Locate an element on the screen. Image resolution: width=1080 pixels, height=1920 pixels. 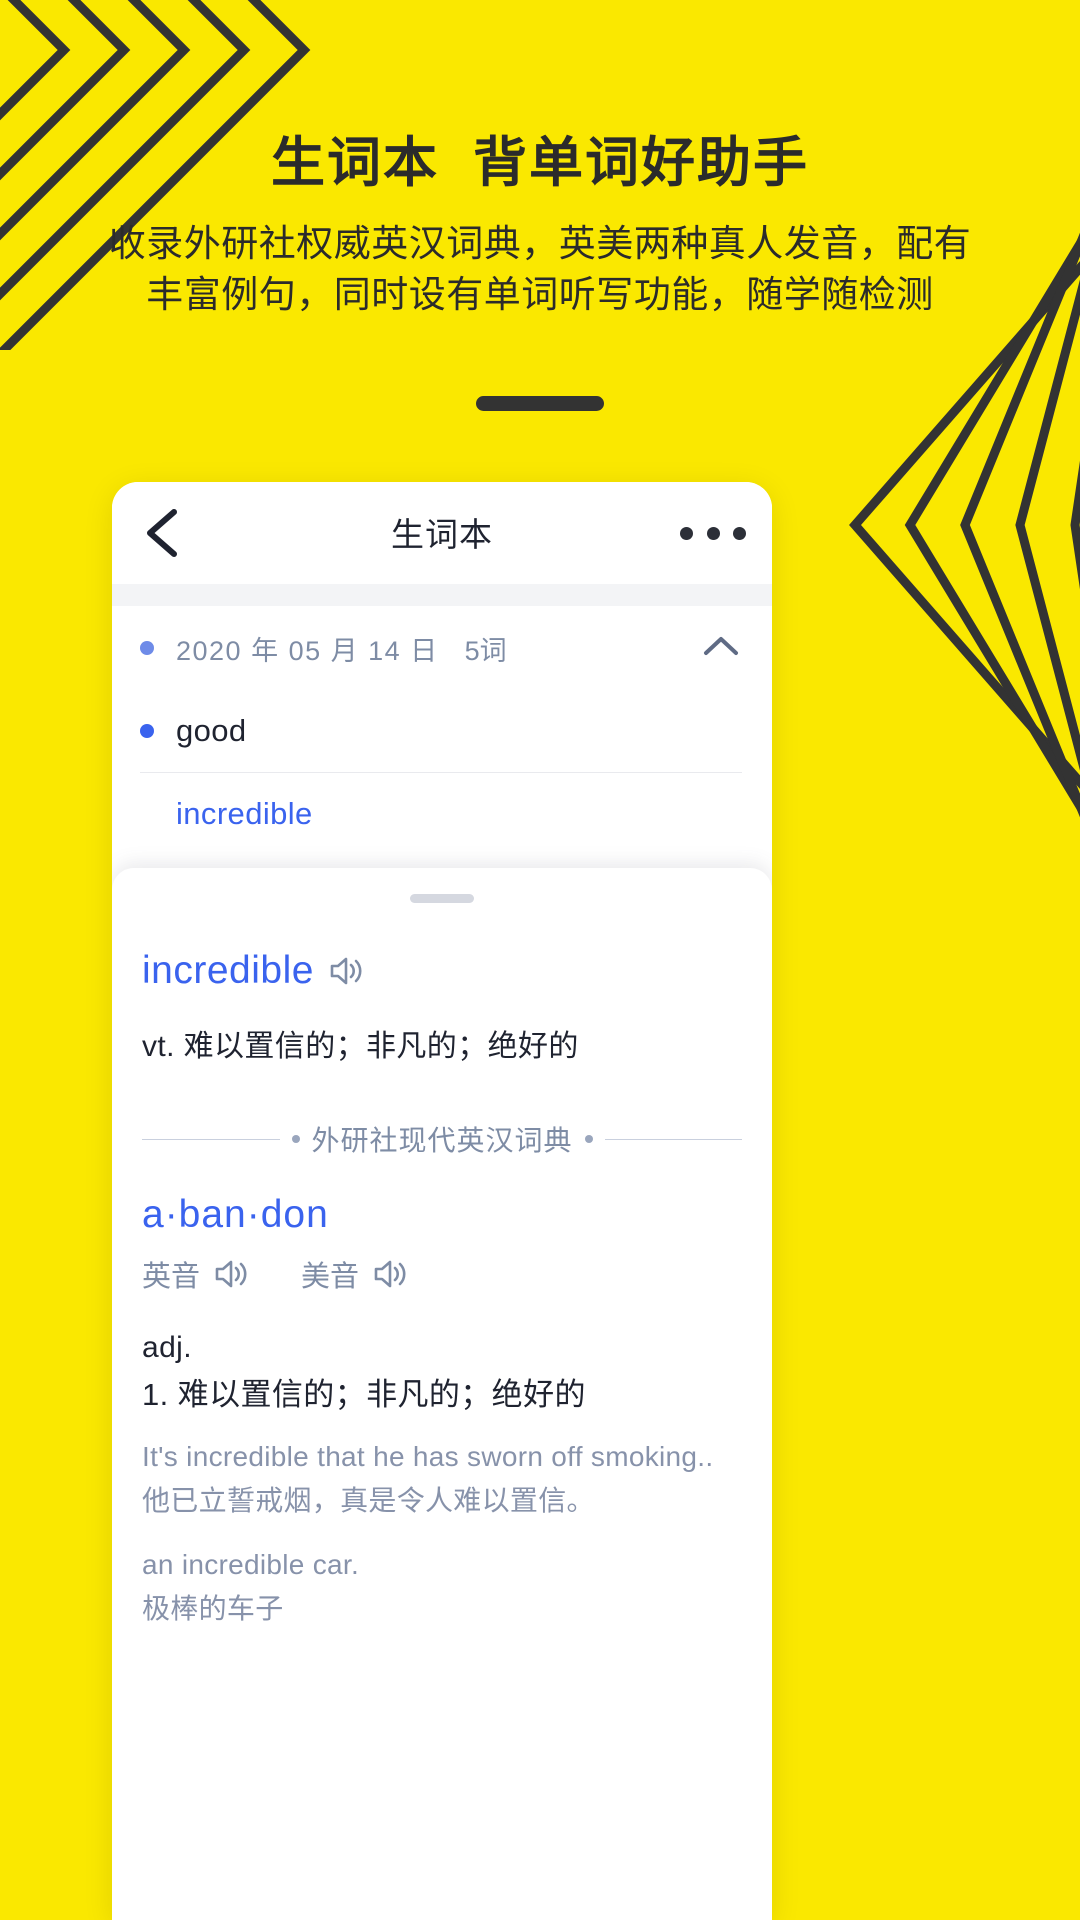
sheet-word: incredible is located at coordinates (228, 970).